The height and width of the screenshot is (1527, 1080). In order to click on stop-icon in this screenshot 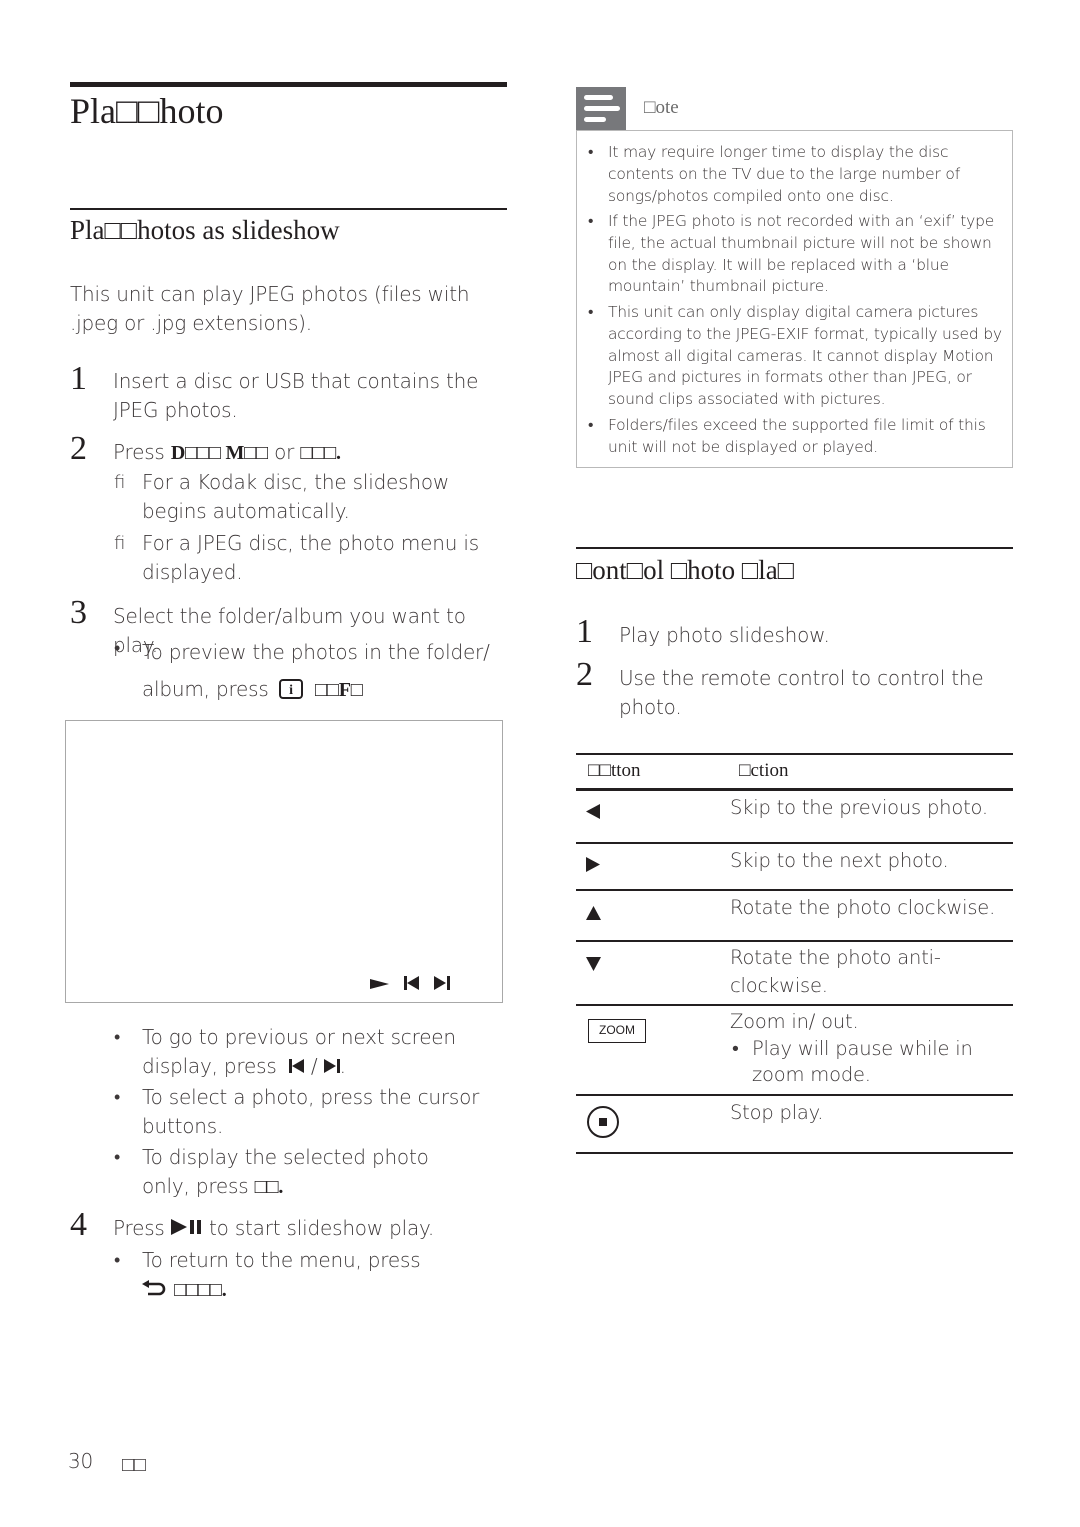, I will do `click(603, 1124)`.